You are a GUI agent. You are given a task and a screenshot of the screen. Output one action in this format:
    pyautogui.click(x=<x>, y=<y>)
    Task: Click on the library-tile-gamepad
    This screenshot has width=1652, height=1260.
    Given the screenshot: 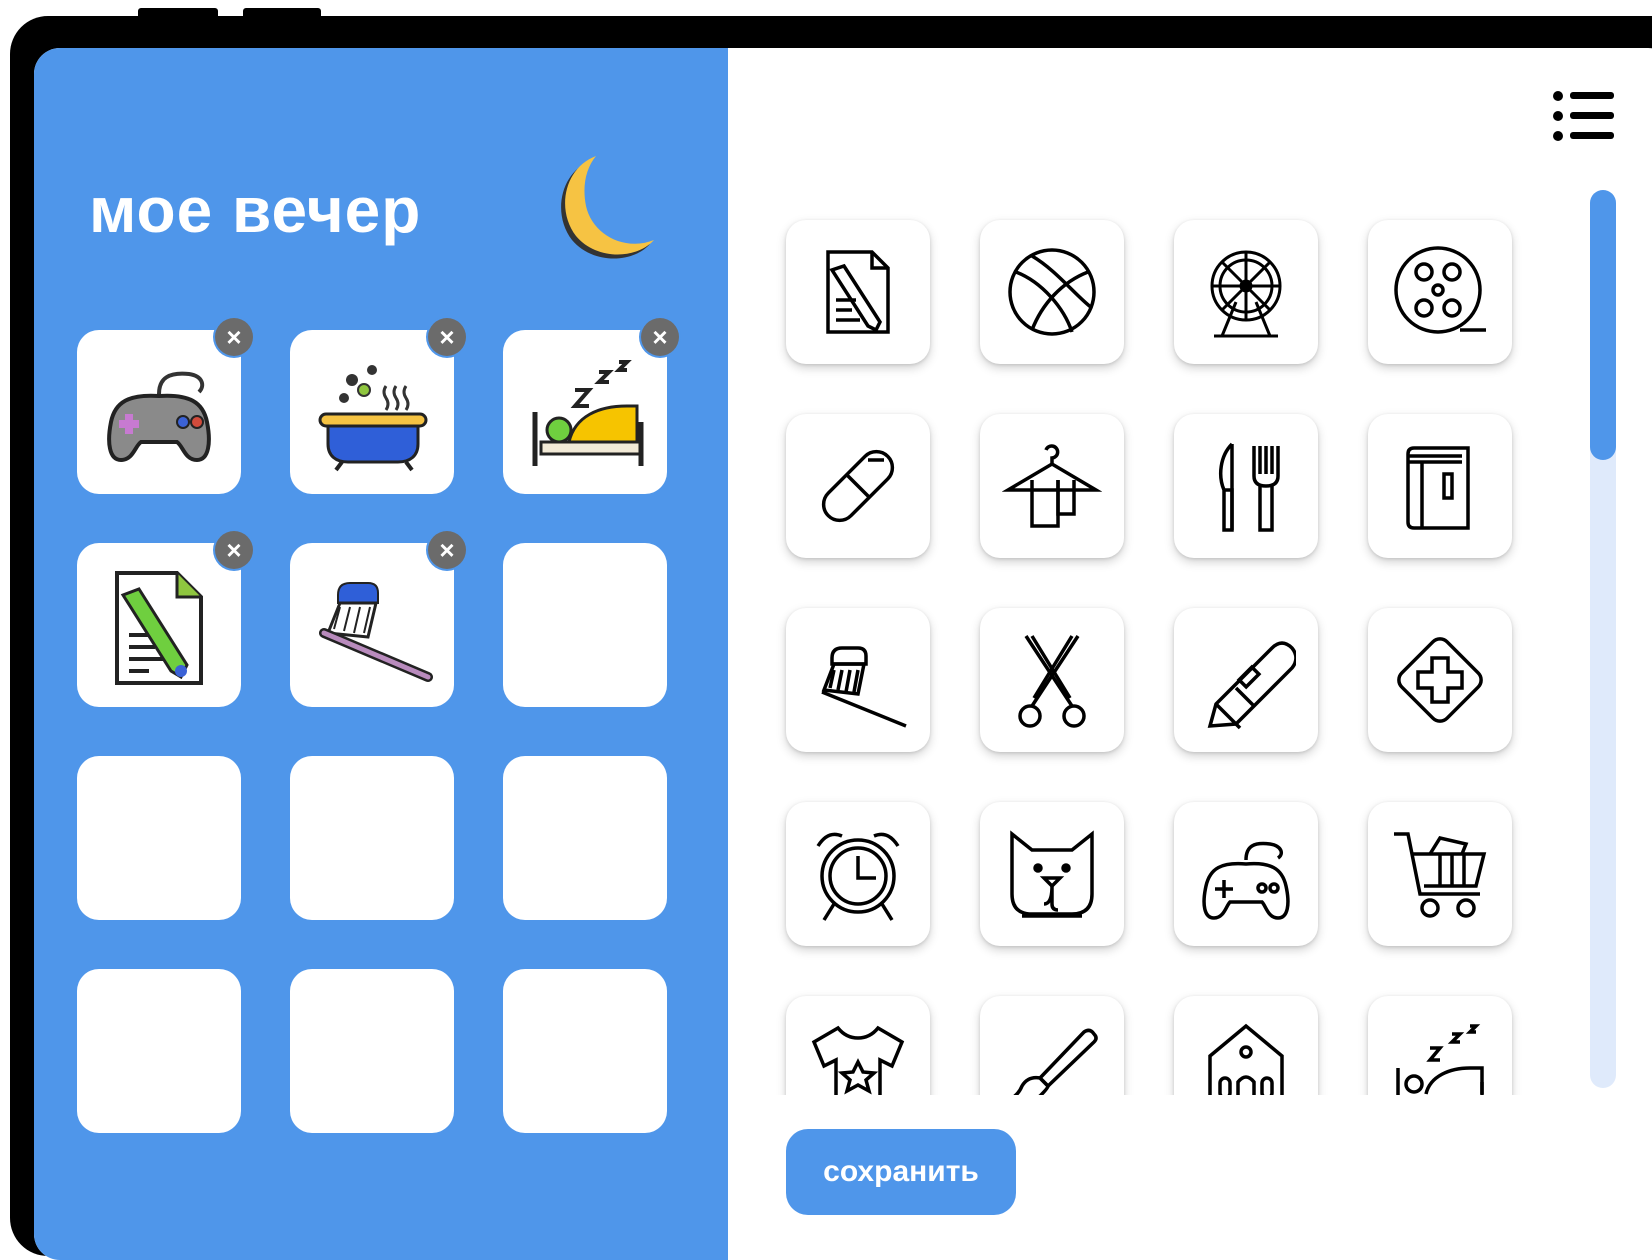 What is the action you would take?
    pyautogui.click(x=1246, y=874)
    